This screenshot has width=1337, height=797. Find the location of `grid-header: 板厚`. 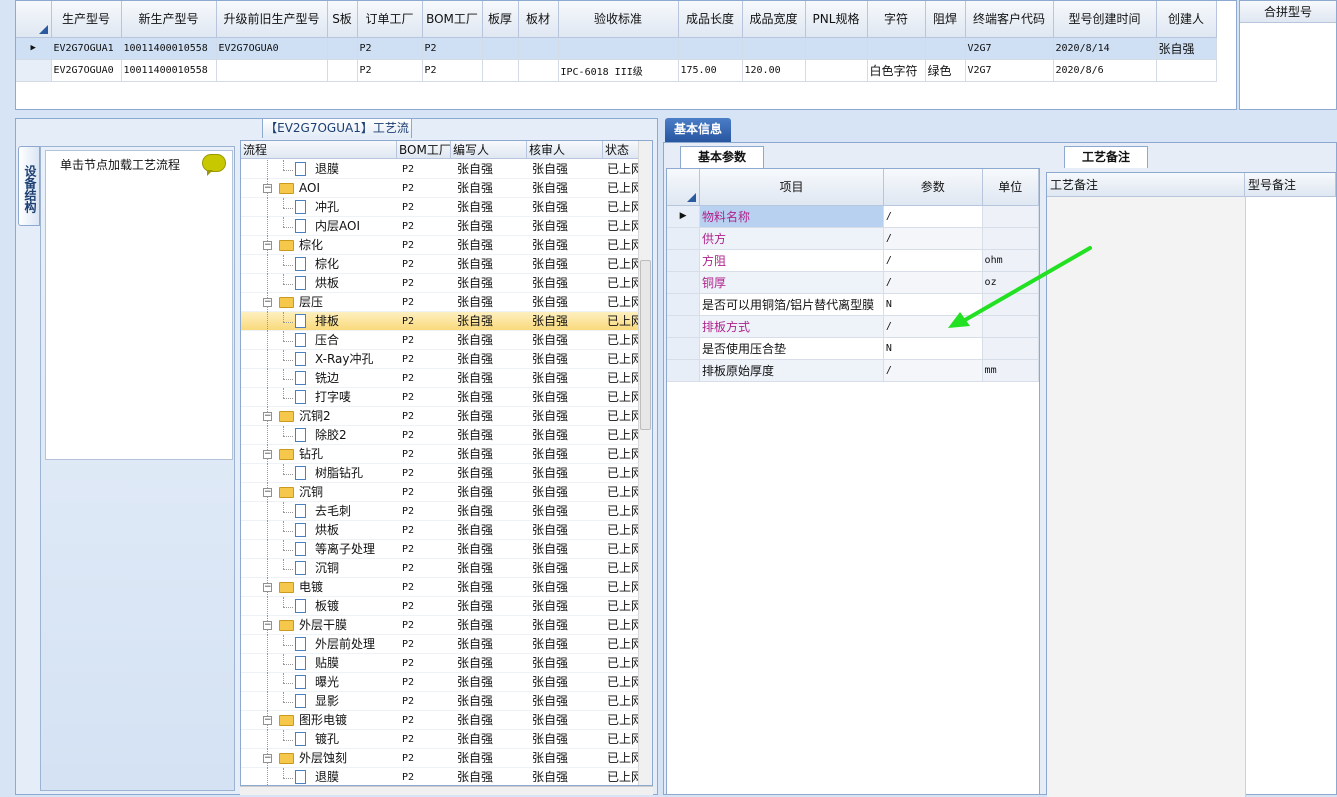

grid-header: 板厚 is located at coordinates (500, 19).